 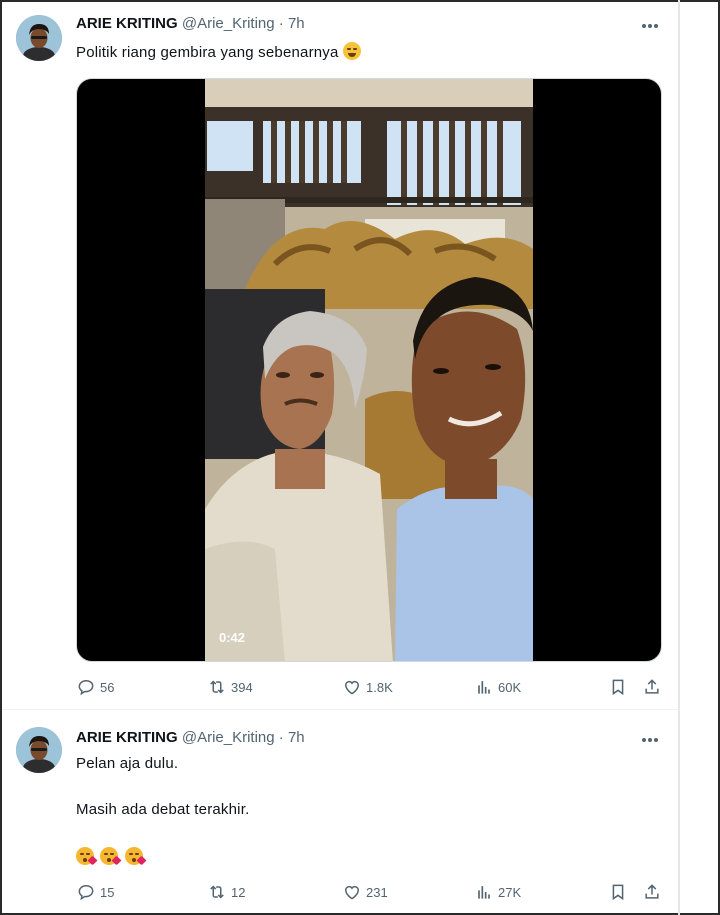 I want to click on face-with-tears-of-joy-icon, so click(x=351, y=51).